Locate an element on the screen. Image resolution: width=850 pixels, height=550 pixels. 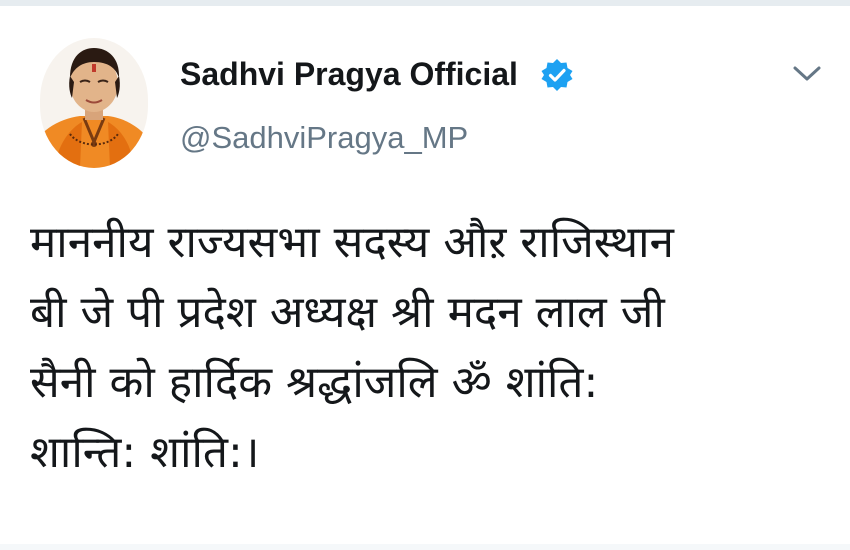
tweet-text-line: शान्ति: शांति:। is located at coordinates (145, 452).